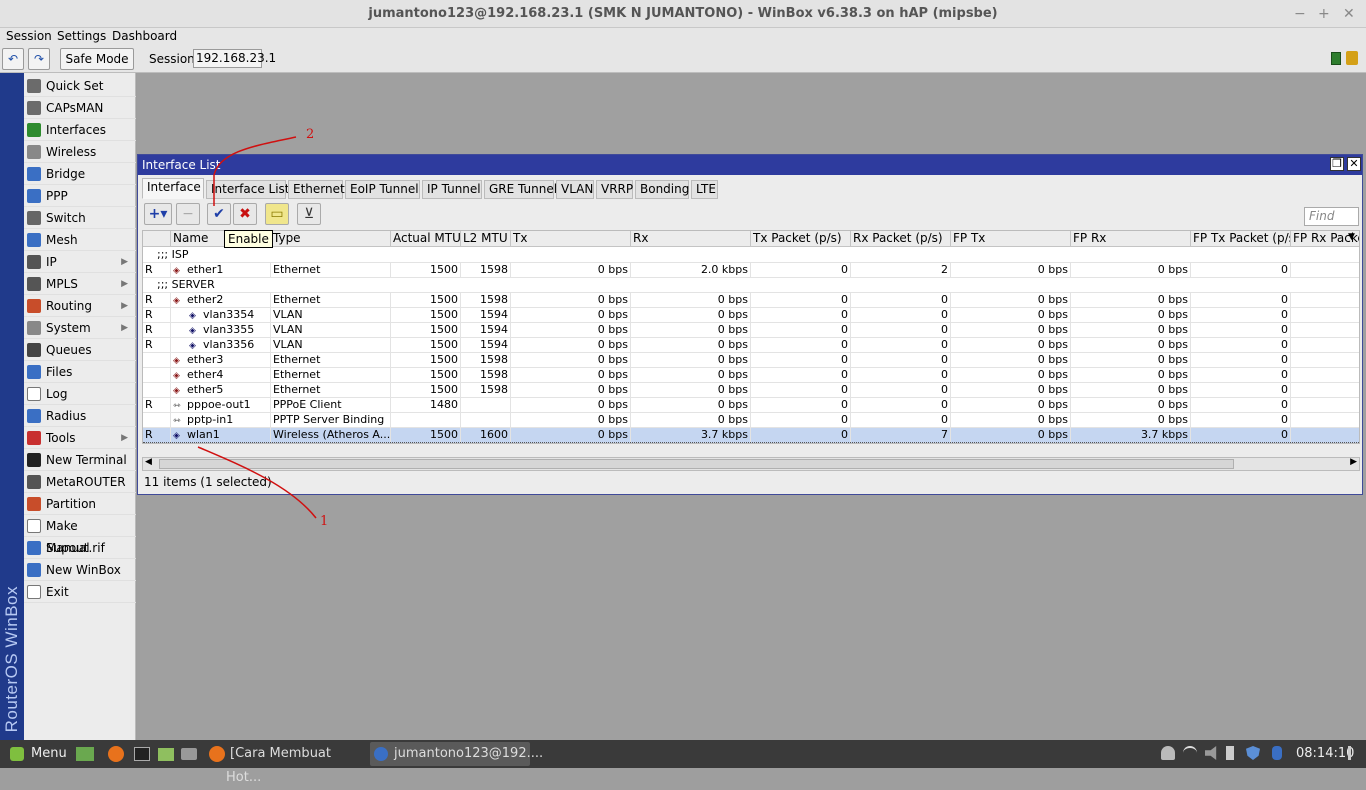  I want to click on disable-button: ✖, so click(245, 214).